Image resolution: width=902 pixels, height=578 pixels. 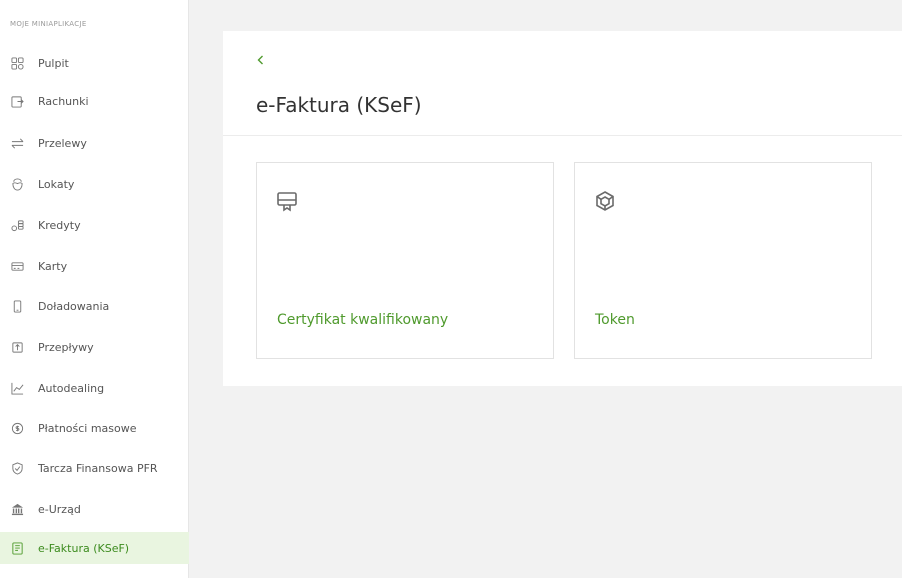 What do you see at coordinates (605, 201) in the screenshot?
I see `token-cube-icon` at bounding box center [605, 201].